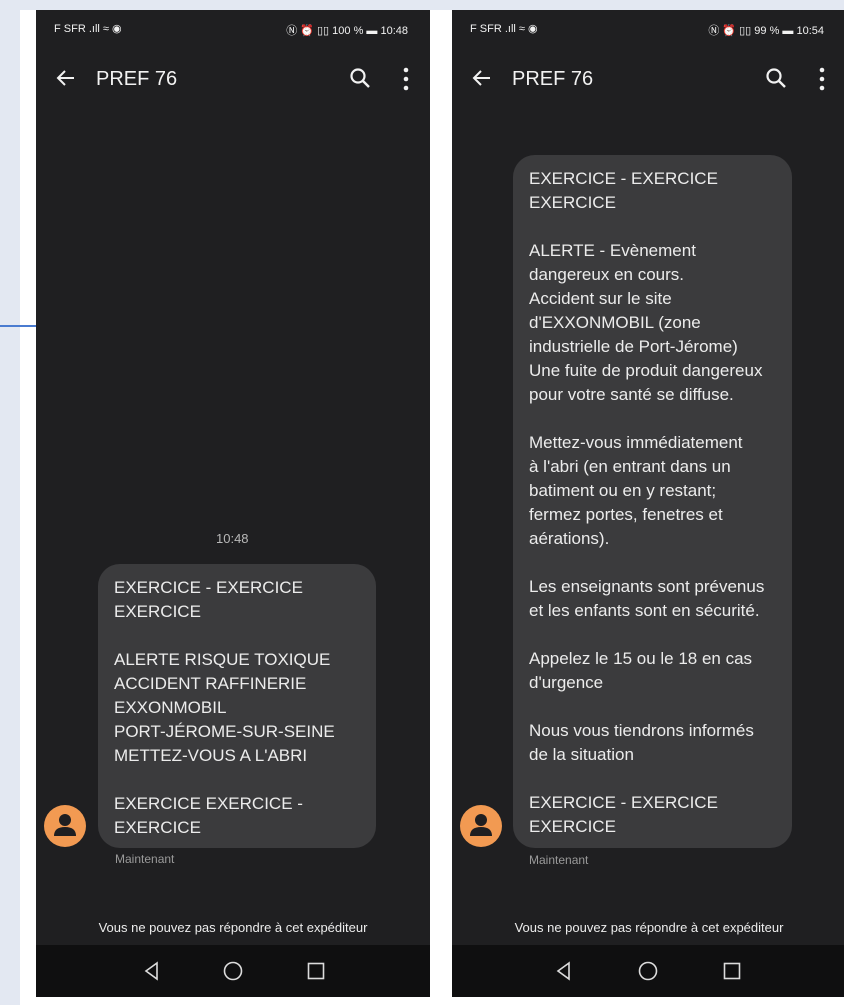 The height and width of the screenshot is (1005, 844). What do you see at coordinates (648, 27) in the screenshot?
I see `status-bar: F SFR .ıll ≈ ◉ Ⓝ ⏰ ▯▯ 99 % ▬ 10:54` at bounding box center [648, 27].